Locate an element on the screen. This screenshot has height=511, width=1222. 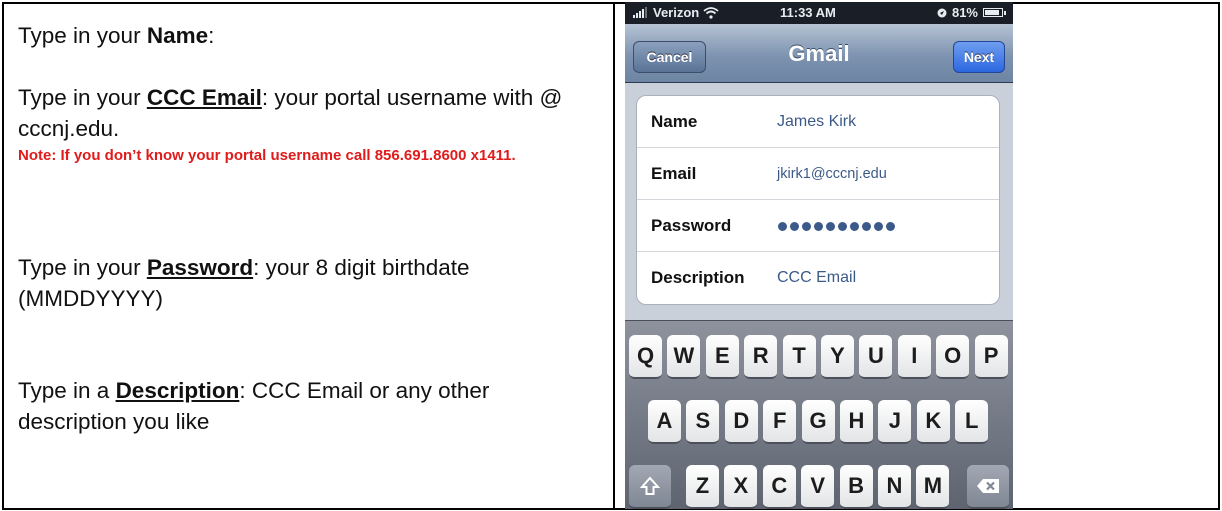
carrier: Verizon is located at coordinates (676, 12).